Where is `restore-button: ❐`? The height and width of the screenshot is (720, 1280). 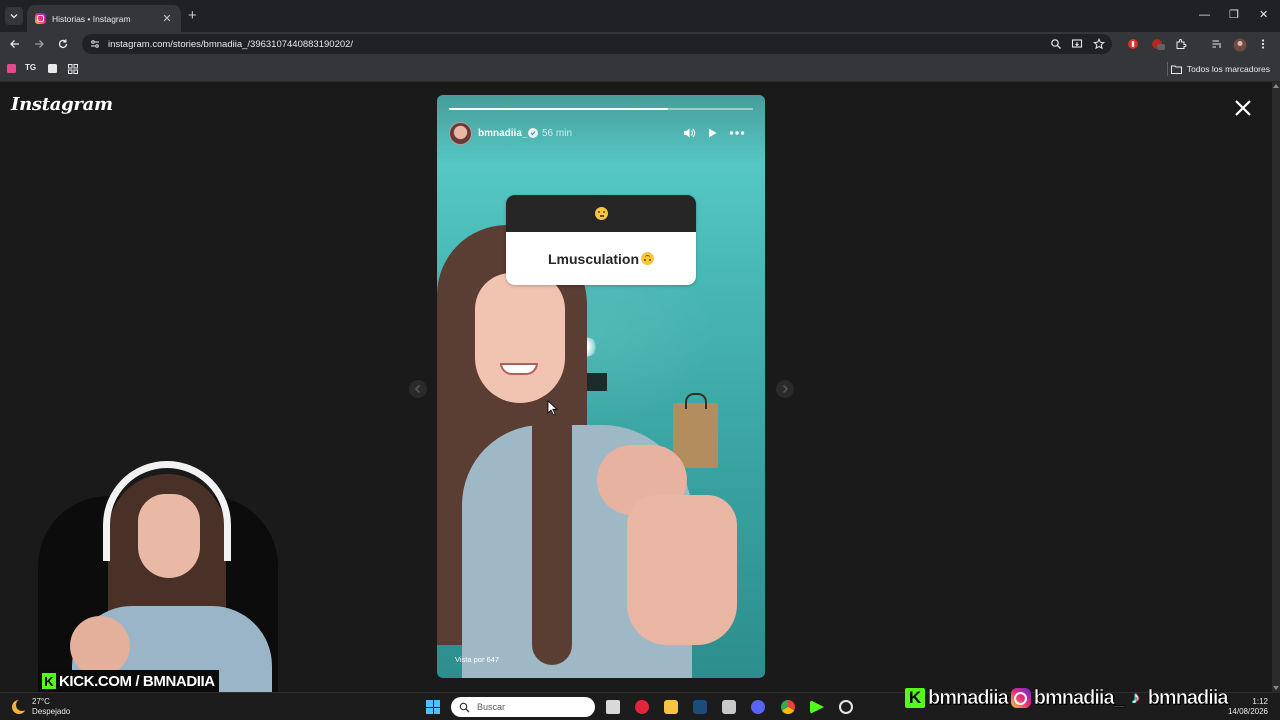
restore-button: ❐ is located at coordinates (1234, 15).